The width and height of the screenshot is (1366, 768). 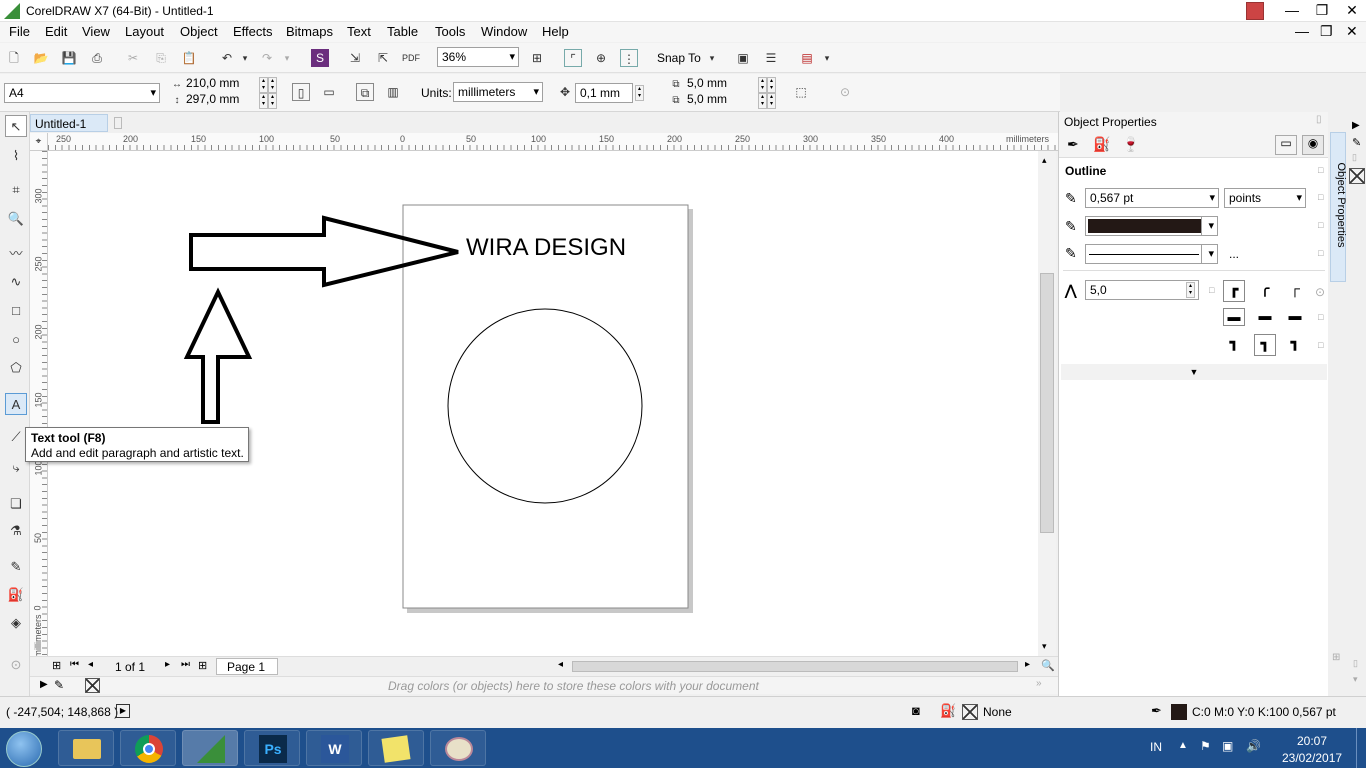 What do you see at coordinates (210, 748) in the screenshot?
I see `coreldraw-taskbar-icon` at bounding box center [210, 748].